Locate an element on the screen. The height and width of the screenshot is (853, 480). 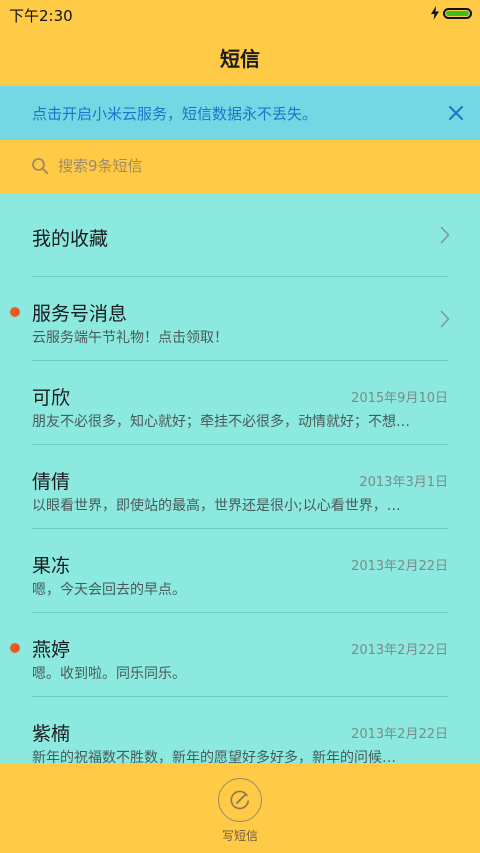
lightning-icon is located at coordinates (435, 13).